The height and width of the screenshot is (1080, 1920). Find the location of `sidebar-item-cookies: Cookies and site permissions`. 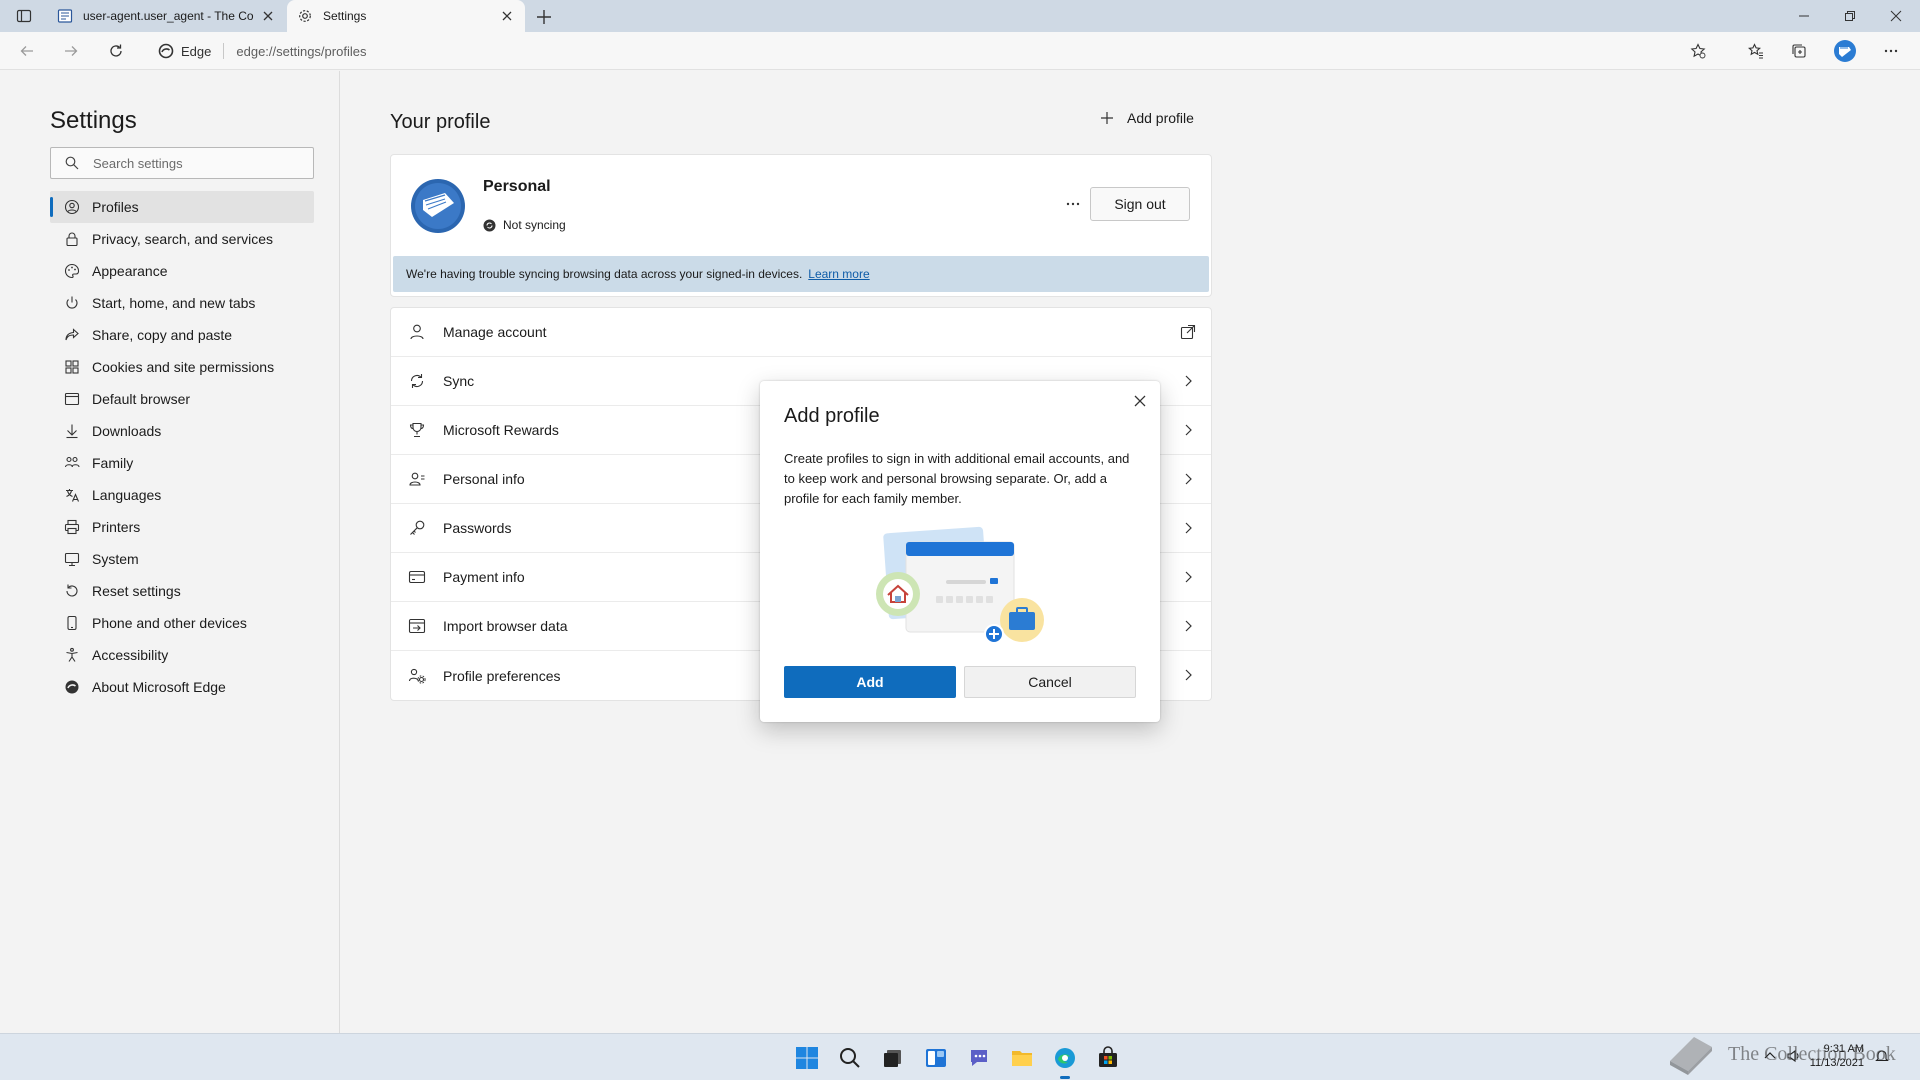

sidebar-item-cookies: Cookies and site permissions is located at coordinates (182, 367).